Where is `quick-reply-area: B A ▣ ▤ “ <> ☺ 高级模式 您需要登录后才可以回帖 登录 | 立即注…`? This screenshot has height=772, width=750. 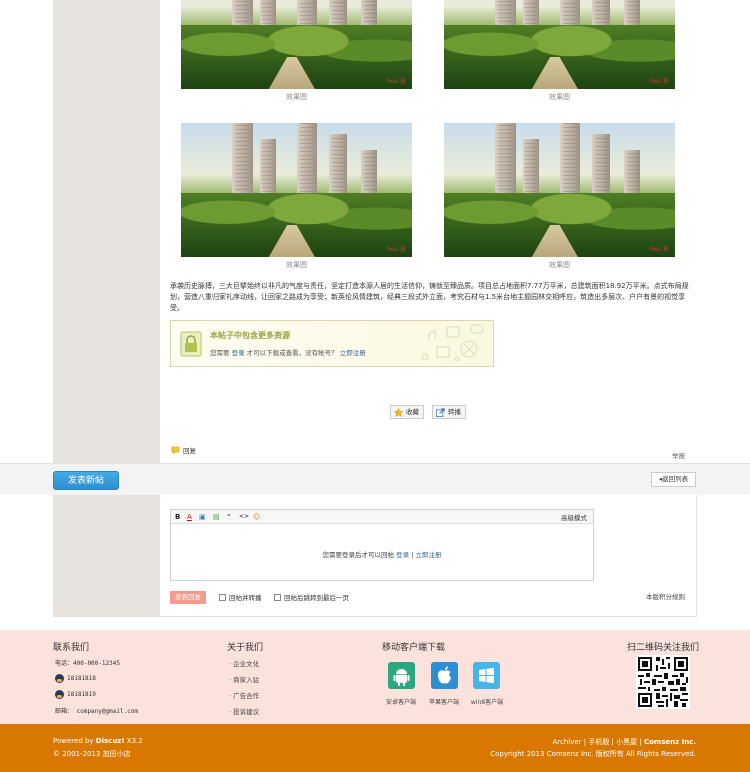
quick-reply-area: B A ▣ ▤ “ <> ☺ 高级模式 您需要登录后才可以回帖 登录 | 立即注… is located at coordinates (375, 556).